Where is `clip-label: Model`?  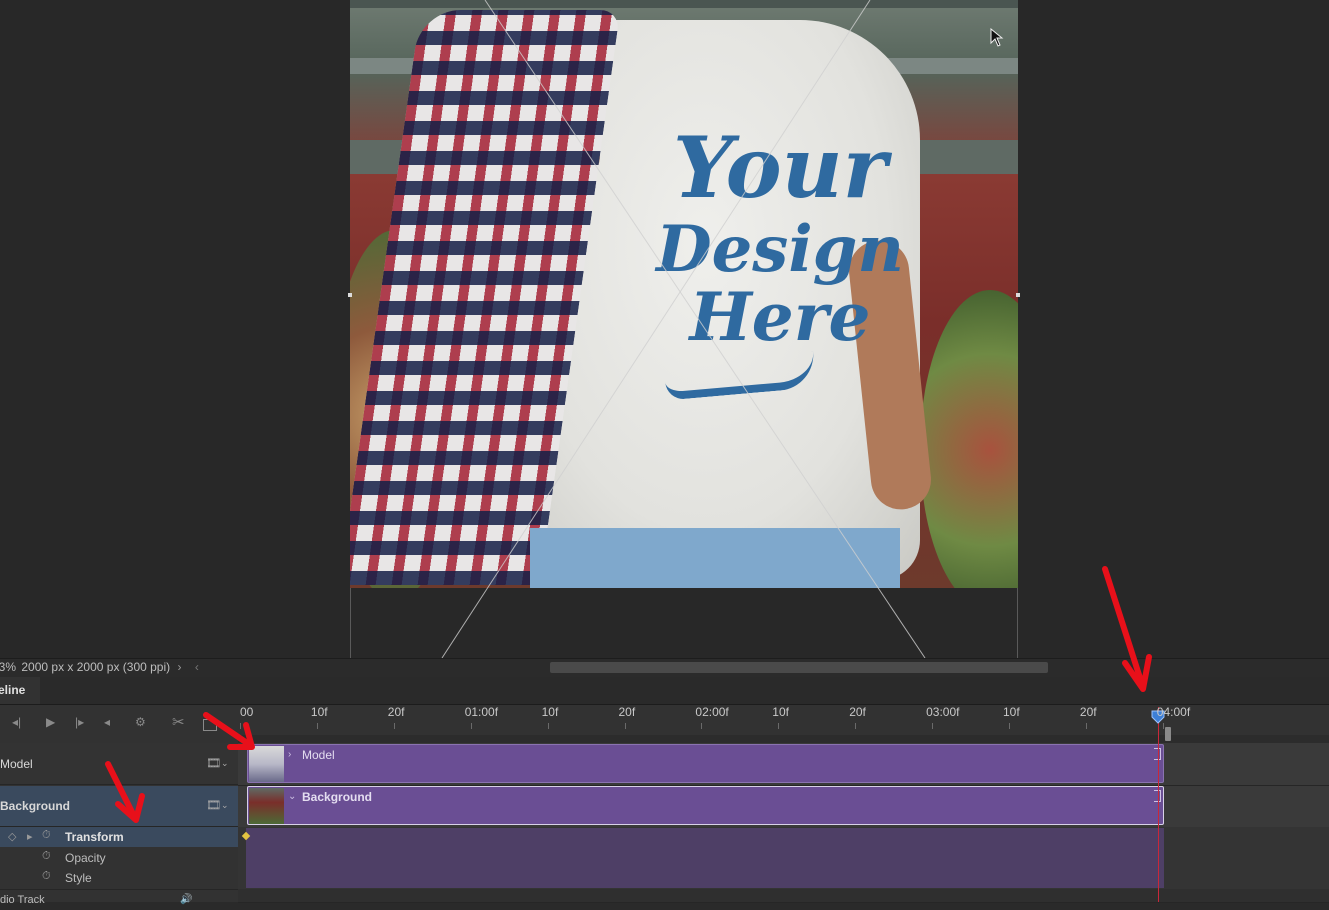
clip-label: Model is located at coordinates (318, 755).